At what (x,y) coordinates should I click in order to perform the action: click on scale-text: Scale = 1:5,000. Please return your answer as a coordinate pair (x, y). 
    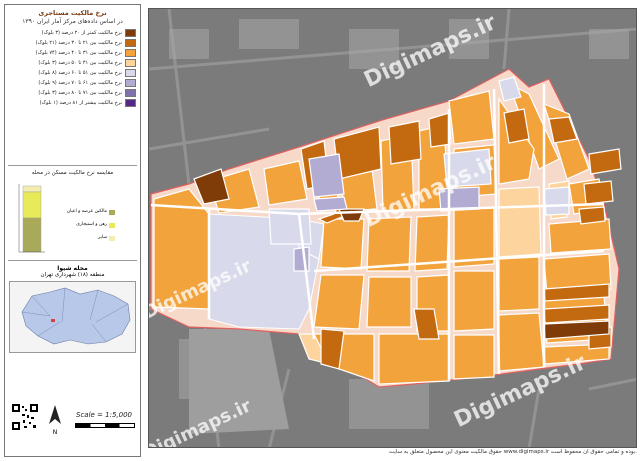
    Looking at the image, I should click on (104, 415).